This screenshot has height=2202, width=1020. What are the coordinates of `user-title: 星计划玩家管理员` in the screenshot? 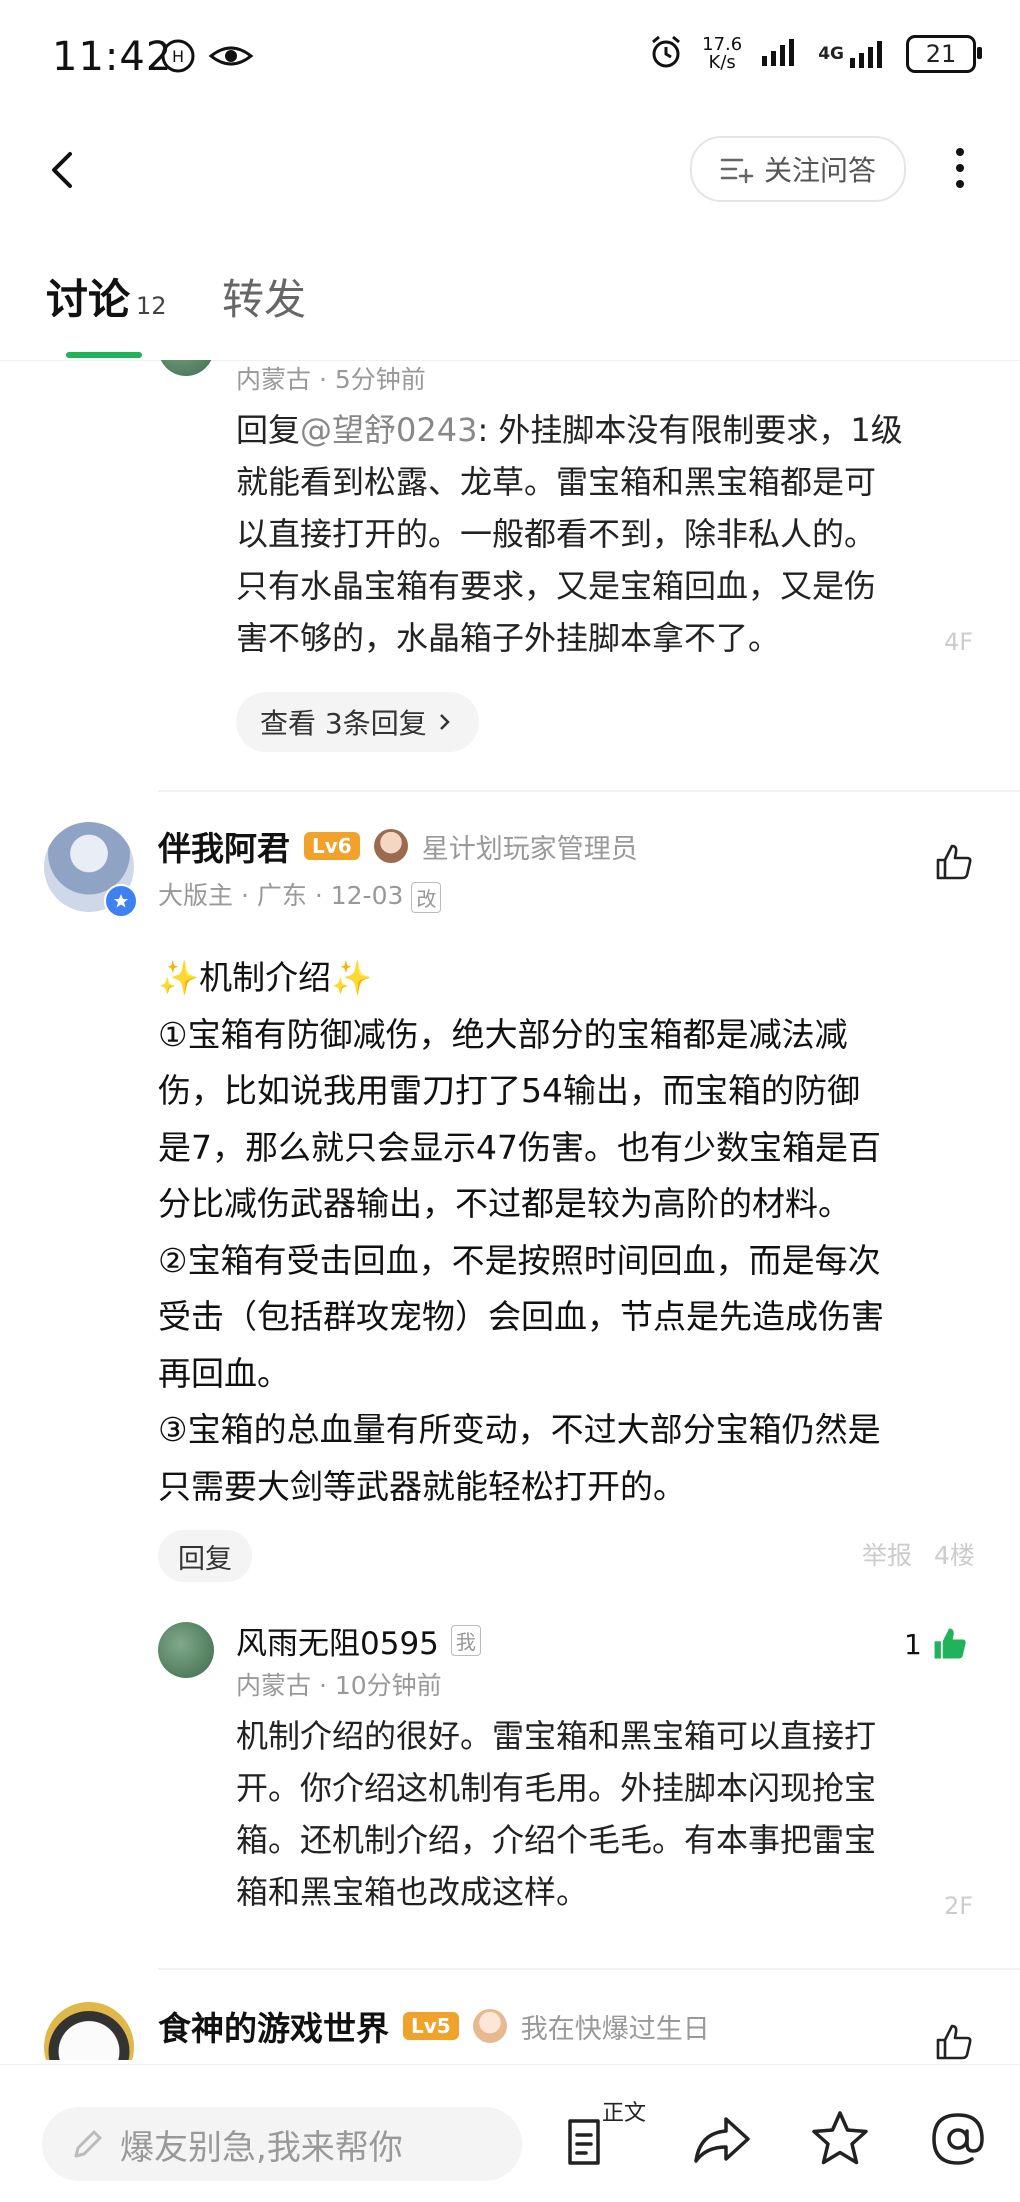 It's located at (529, 849).